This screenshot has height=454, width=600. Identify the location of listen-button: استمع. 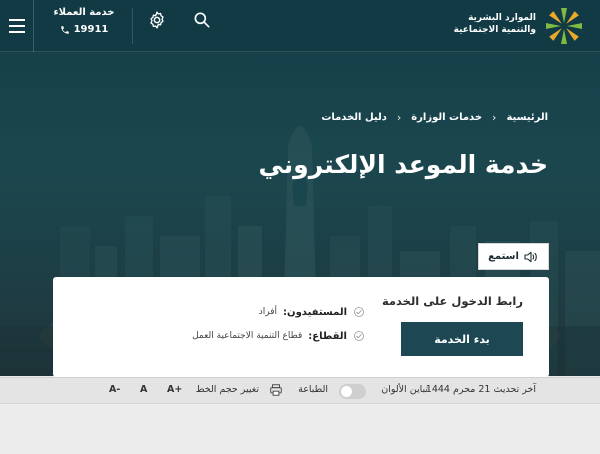
(513, 256).